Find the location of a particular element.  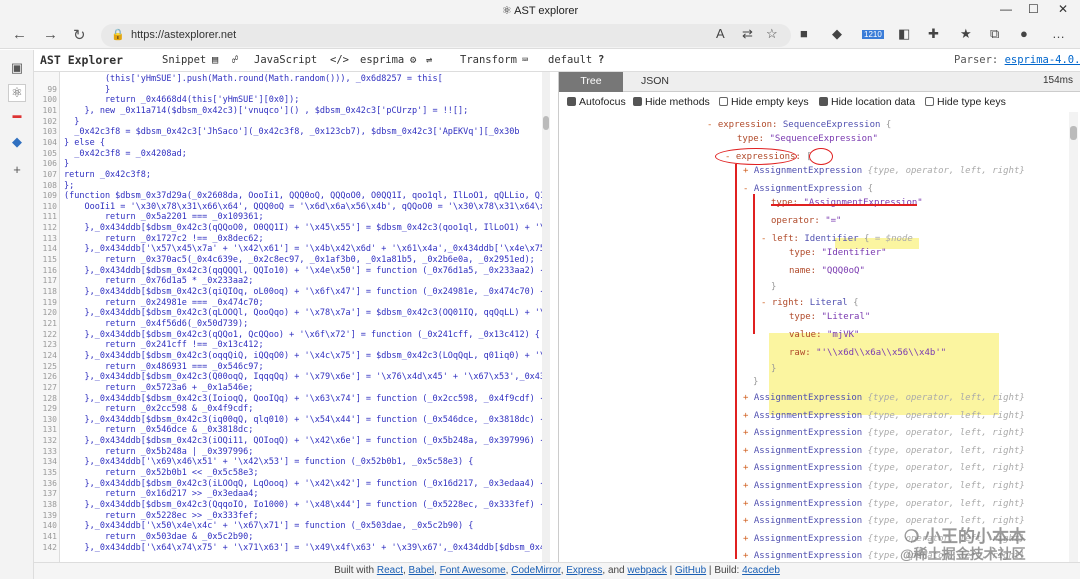

footer-link-webpack: webpack is located at coordinates (646, 570).